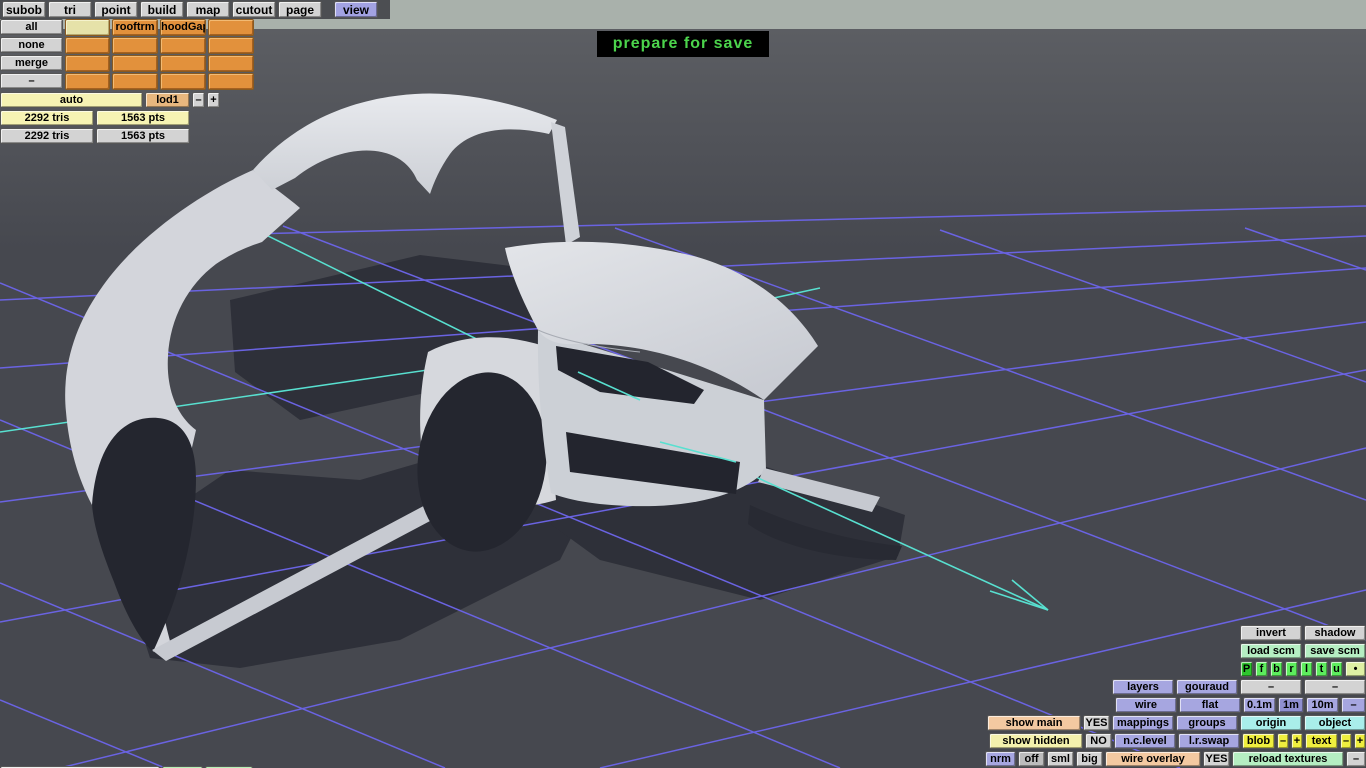 The width and height of the screenshot is (1366, 768). Describe the element at coordinates (1216, 759) in the screenshot. I see `view-yes-r7c5: YES` at that location.